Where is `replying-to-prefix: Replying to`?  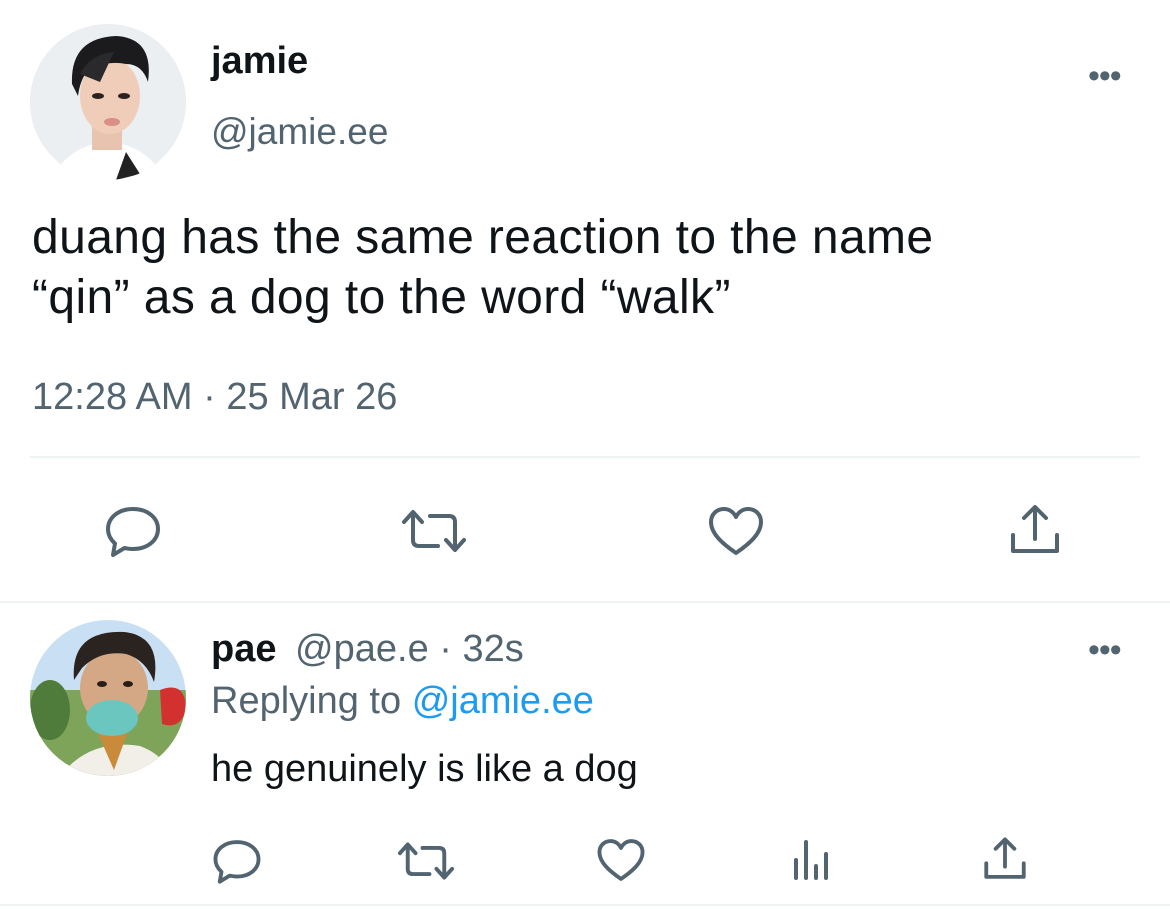
replying-to-prefix: Replying to is located at coordinates (306, 701).